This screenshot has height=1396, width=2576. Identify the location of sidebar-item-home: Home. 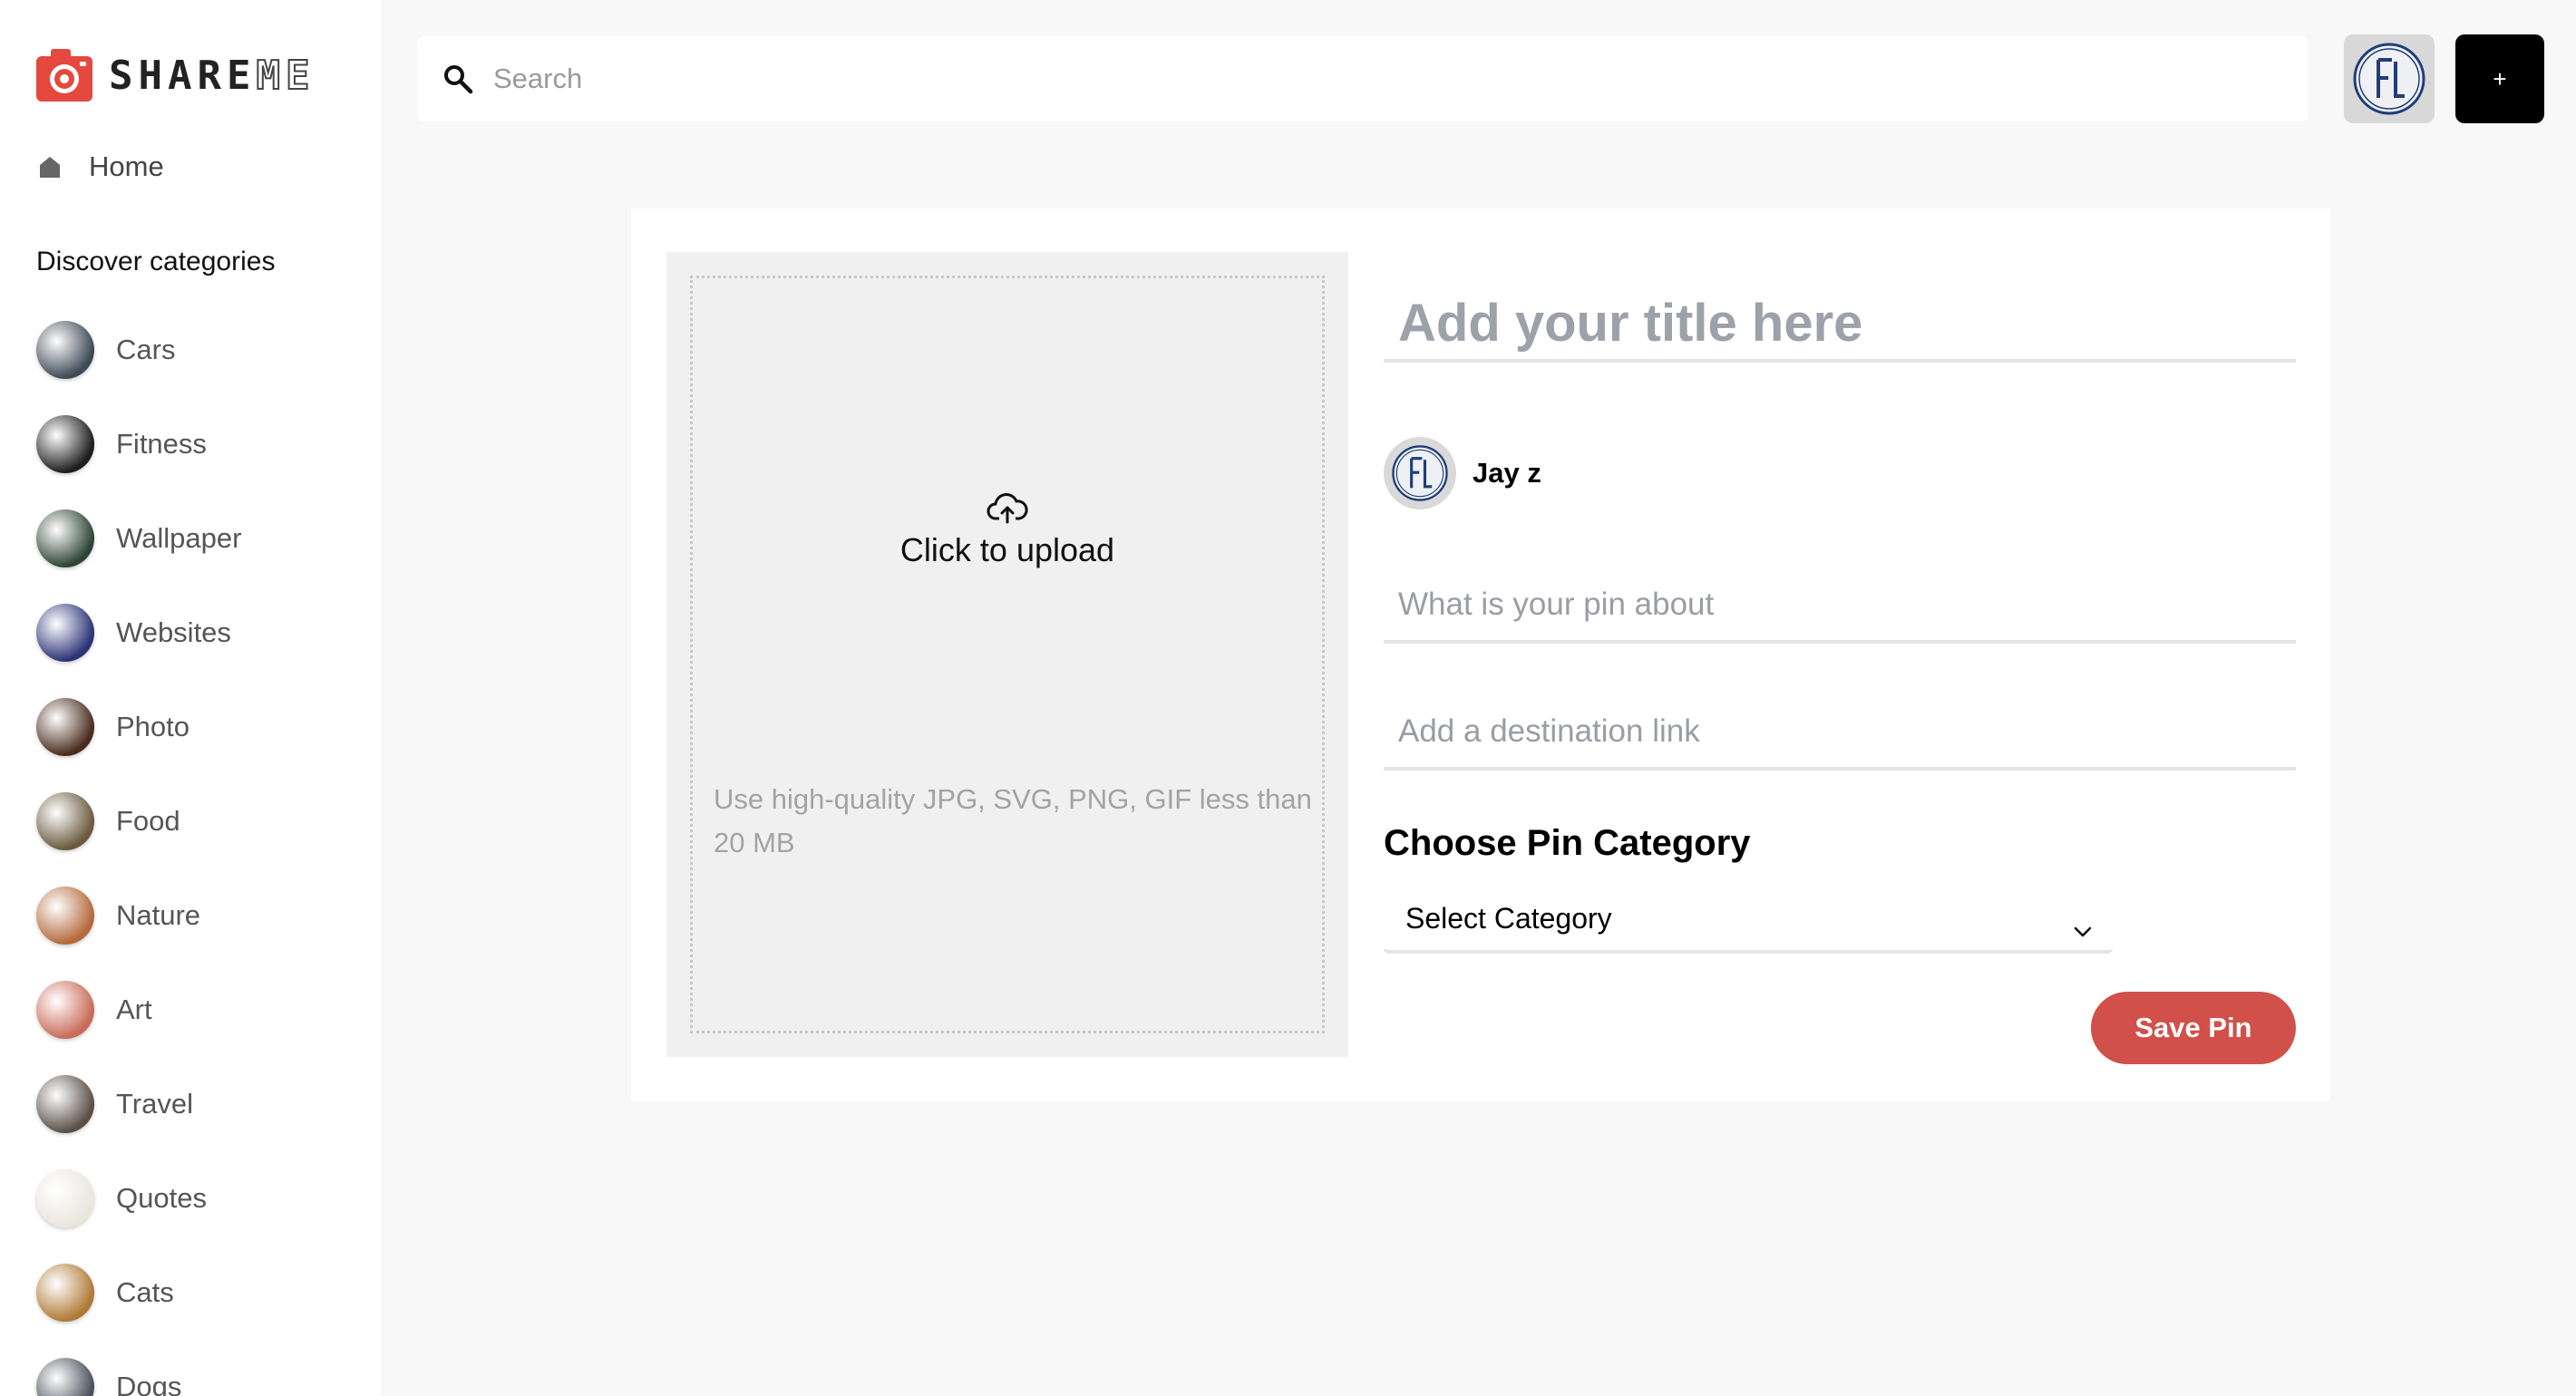
(100, 166).